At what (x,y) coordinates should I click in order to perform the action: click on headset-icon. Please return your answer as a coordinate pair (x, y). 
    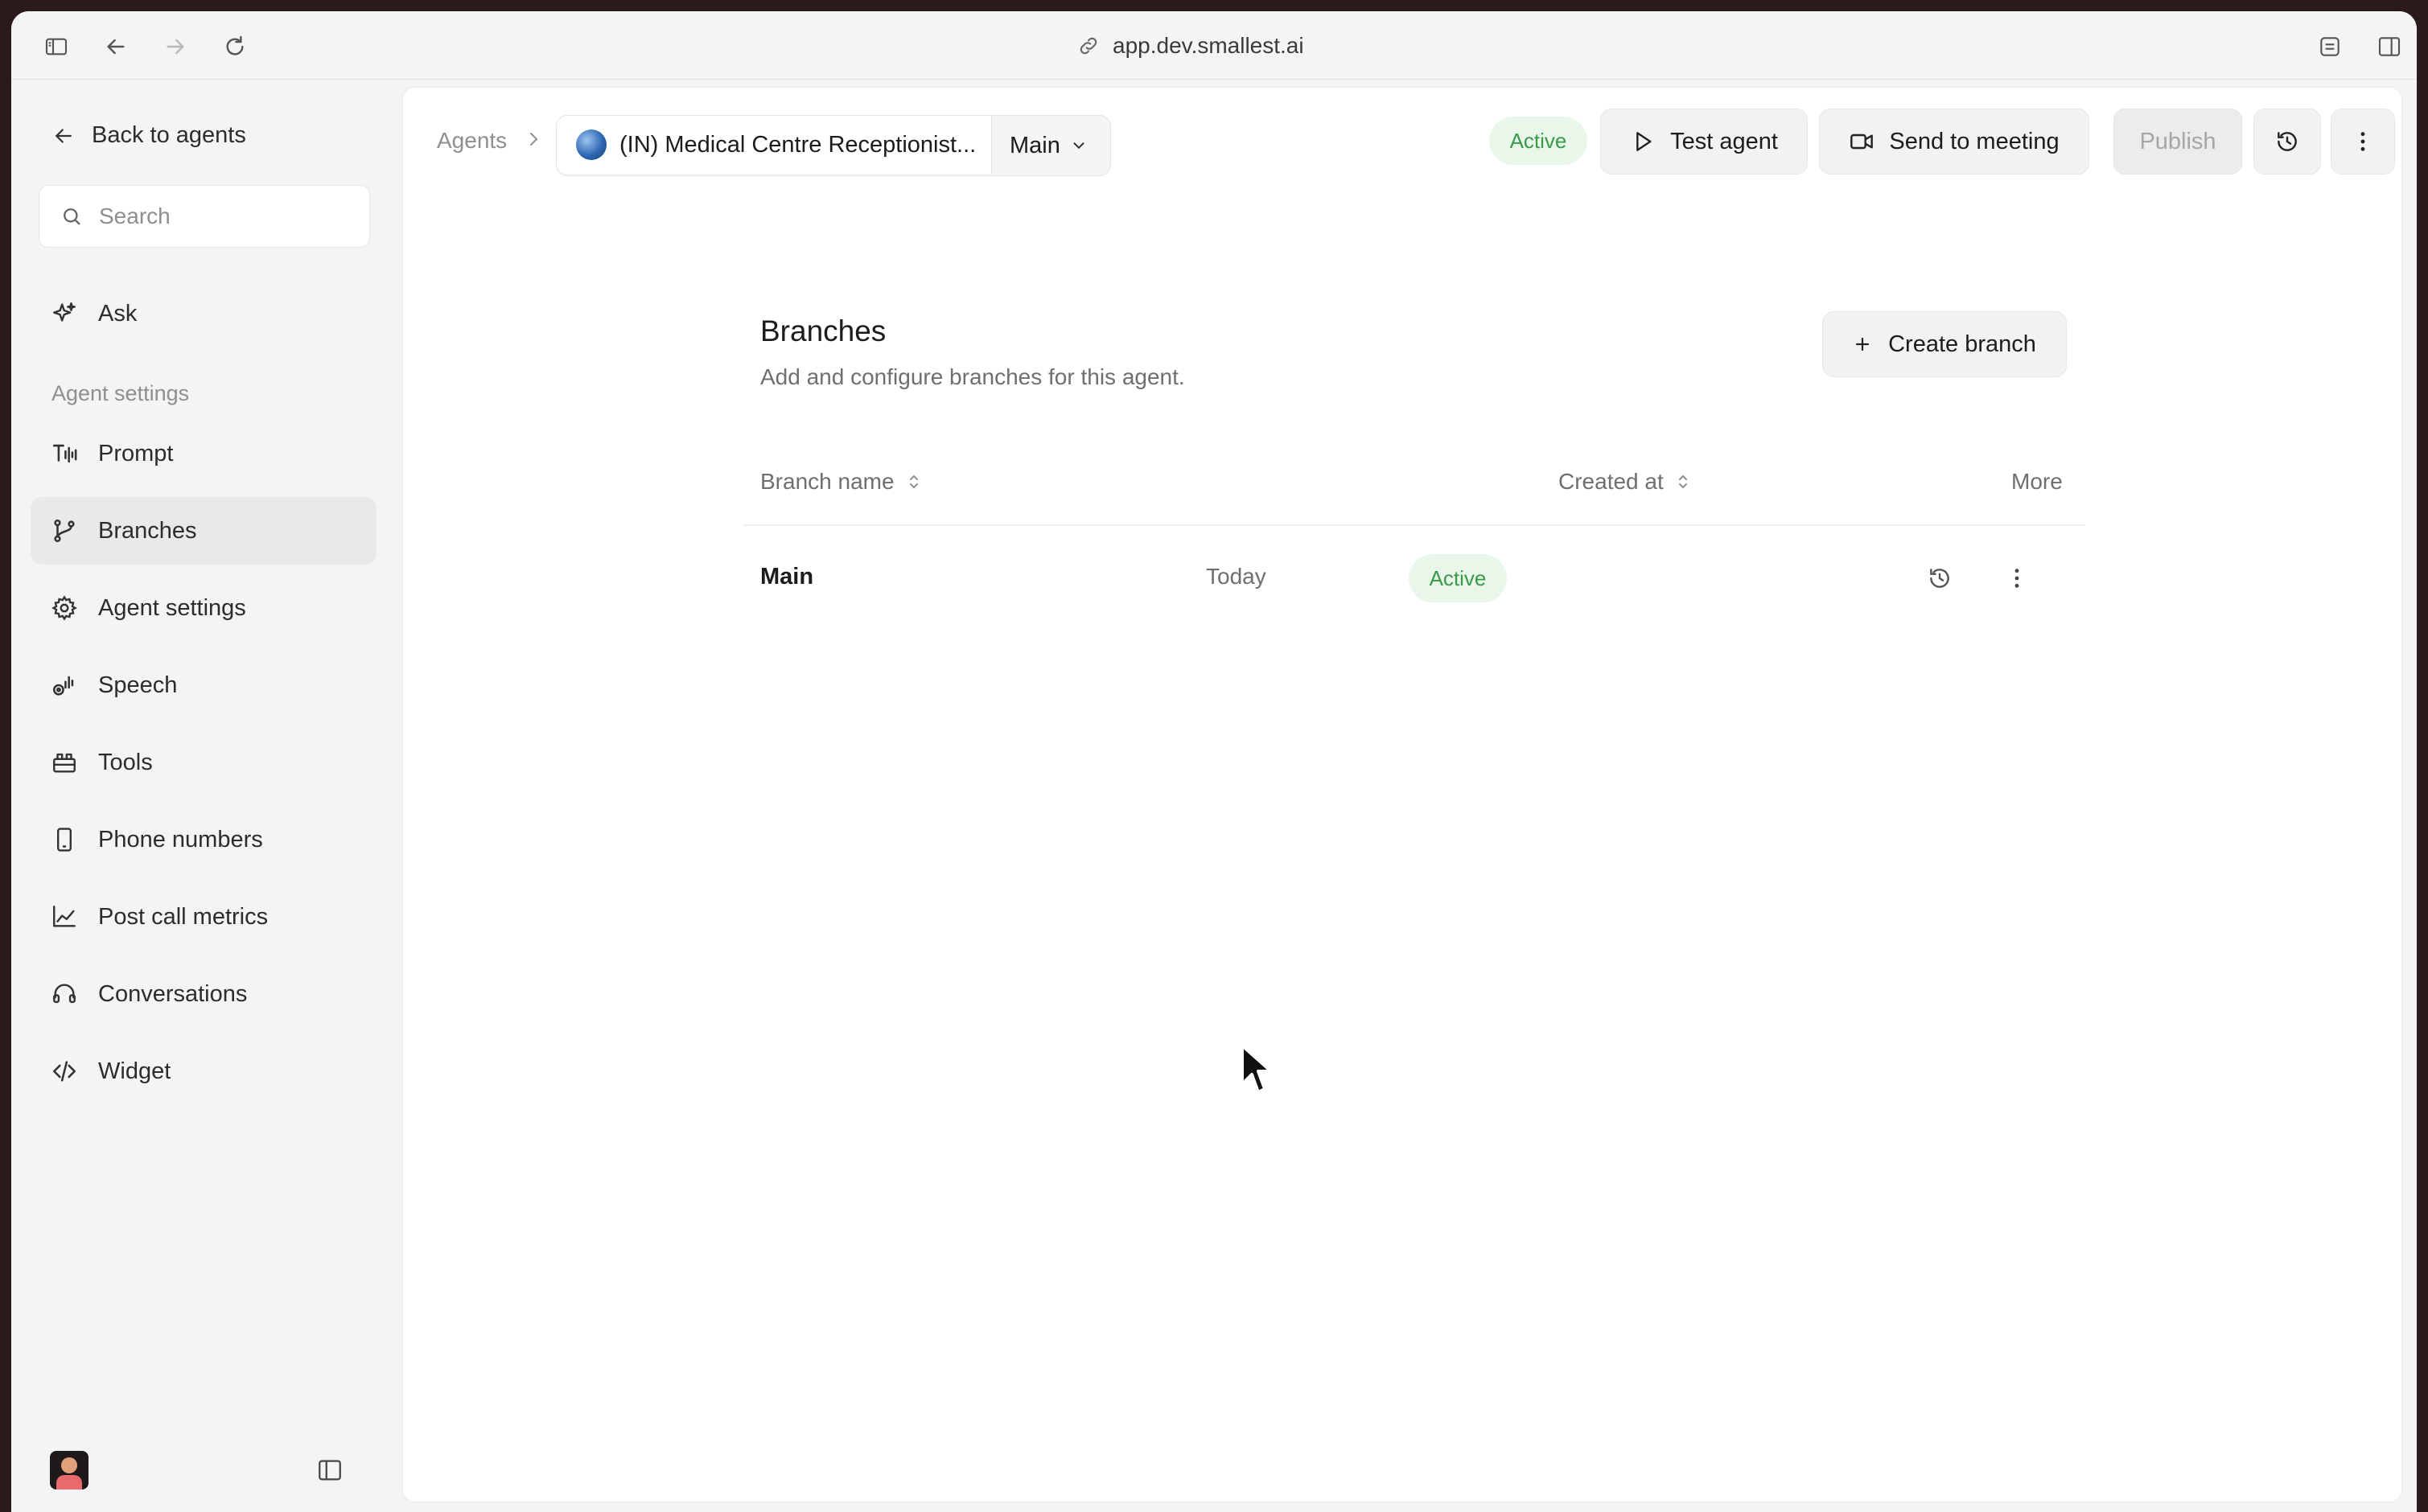
    Looking at the image, I should click on (64, 994).